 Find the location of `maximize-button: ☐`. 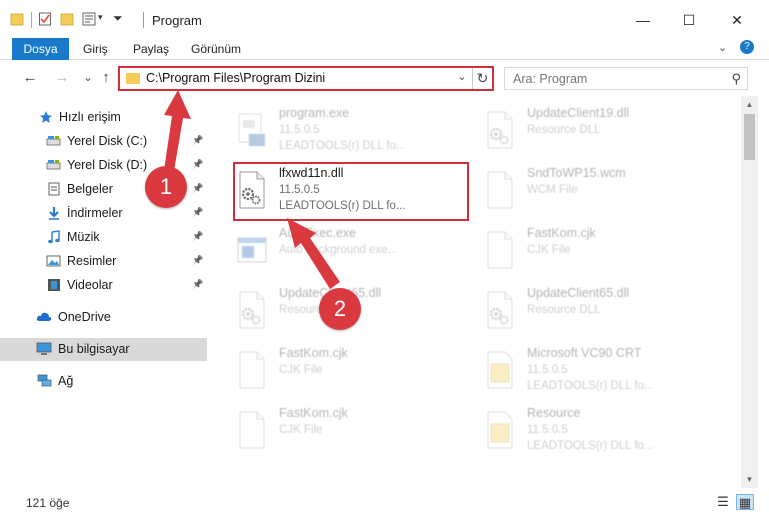

maximize-button: ☐ is located at coordinates (689, 20).